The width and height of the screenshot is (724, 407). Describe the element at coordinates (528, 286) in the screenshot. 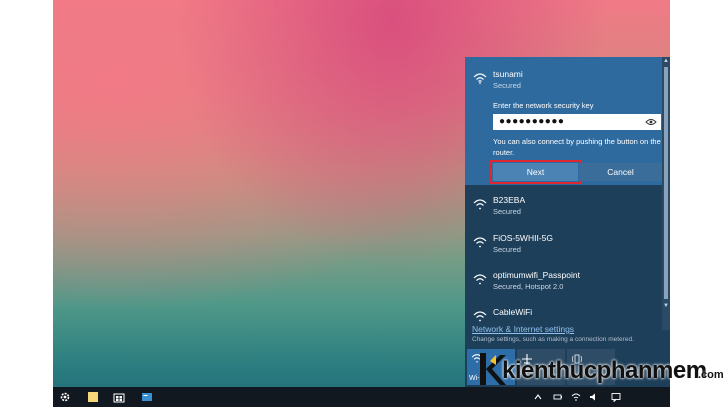

I see `network-status: Secured, Hotspot 2.0` at that location.